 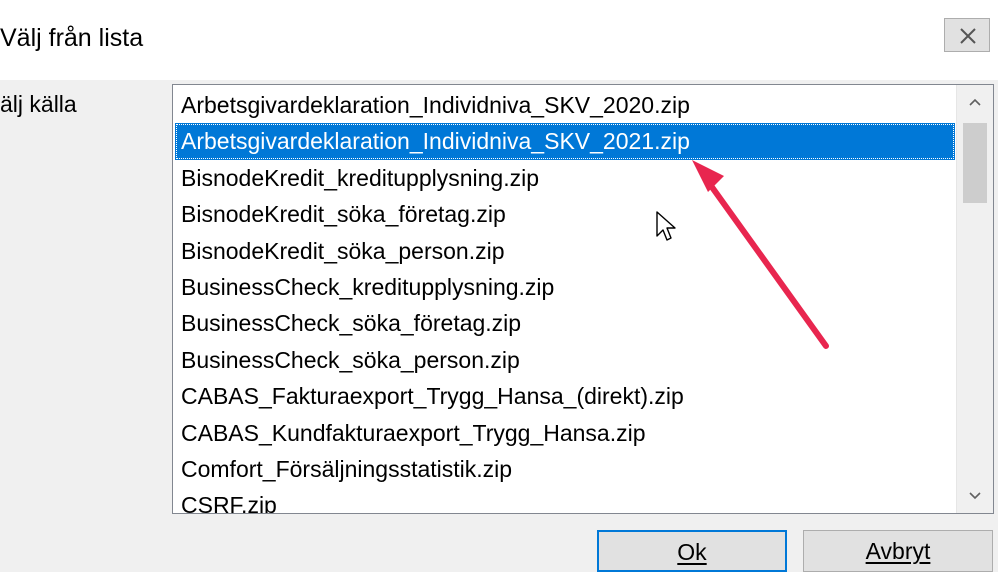 I want to click on chevron-up-icon, so click(x=975, y=102).